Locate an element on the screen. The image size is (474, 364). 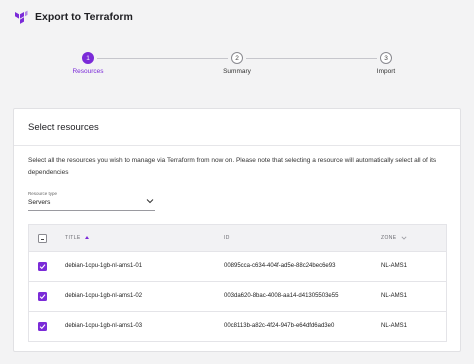
column-header-title: TITLE is located at coordinates (77, 238).